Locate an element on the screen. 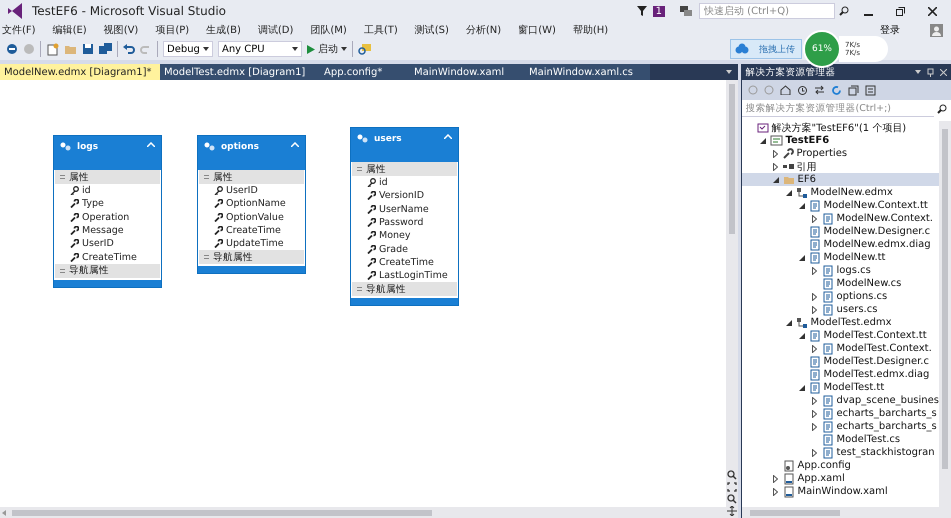  tree-row: EF6 is located at coordinates (840, 179).